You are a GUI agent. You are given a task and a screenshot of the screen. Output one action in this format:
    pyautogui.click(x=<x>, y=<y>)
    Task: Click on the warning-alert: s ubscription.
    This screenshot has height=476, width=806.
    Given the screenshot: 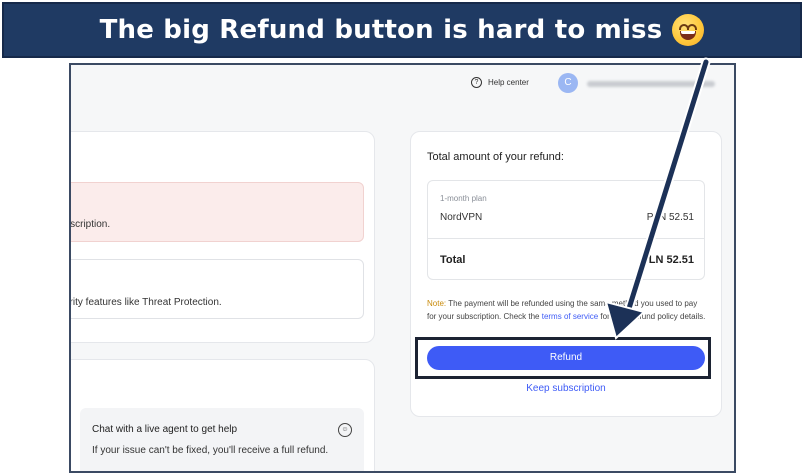 What is the action you would take?
    pyautogui.click(x=217, y=212)
    